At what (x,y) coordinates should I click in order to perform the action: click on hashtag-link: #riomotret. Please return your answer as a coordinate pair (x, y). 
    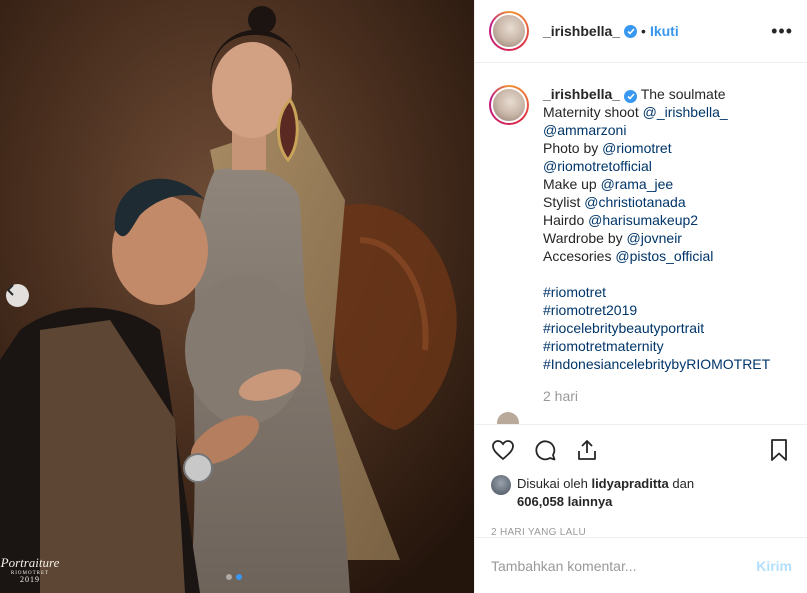
    Looking at the image, I should click on (574, 292).